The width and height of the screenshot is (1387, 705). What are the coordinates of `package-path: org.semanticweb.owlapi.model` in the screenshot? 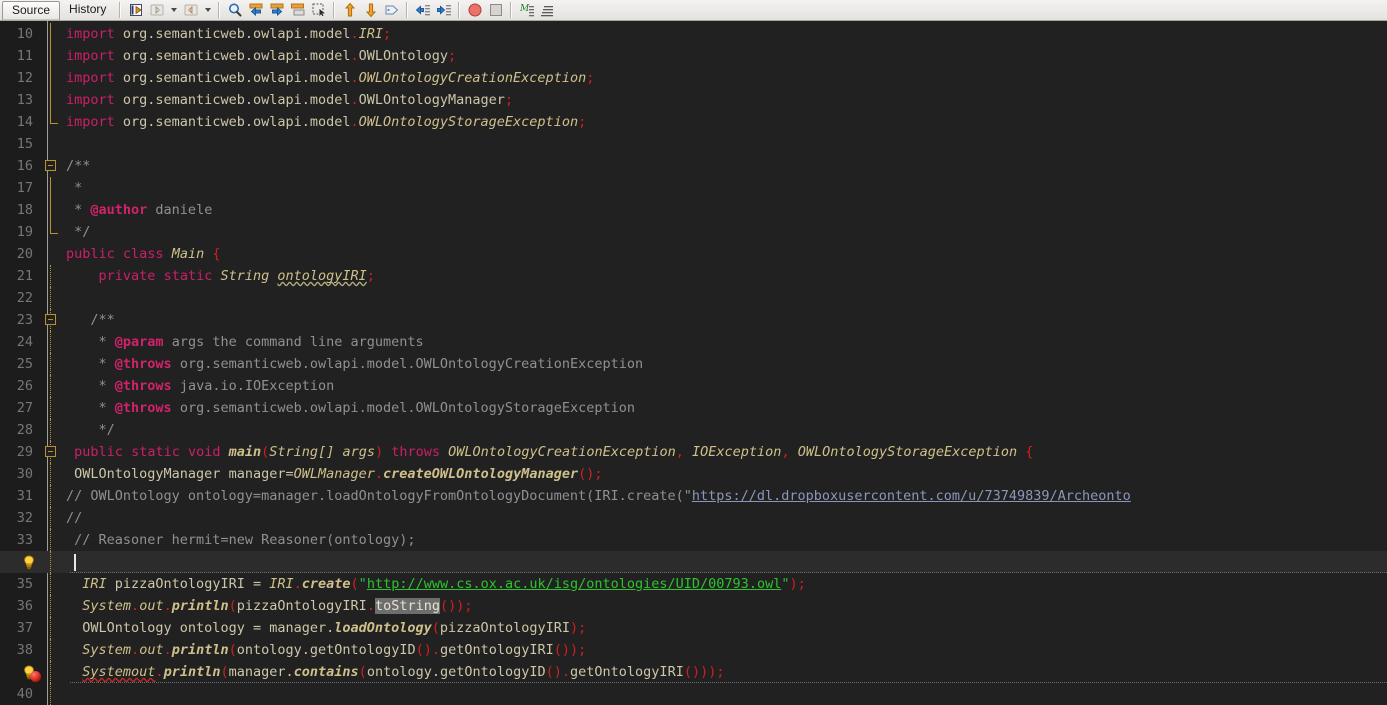 It's located at (232, 34).